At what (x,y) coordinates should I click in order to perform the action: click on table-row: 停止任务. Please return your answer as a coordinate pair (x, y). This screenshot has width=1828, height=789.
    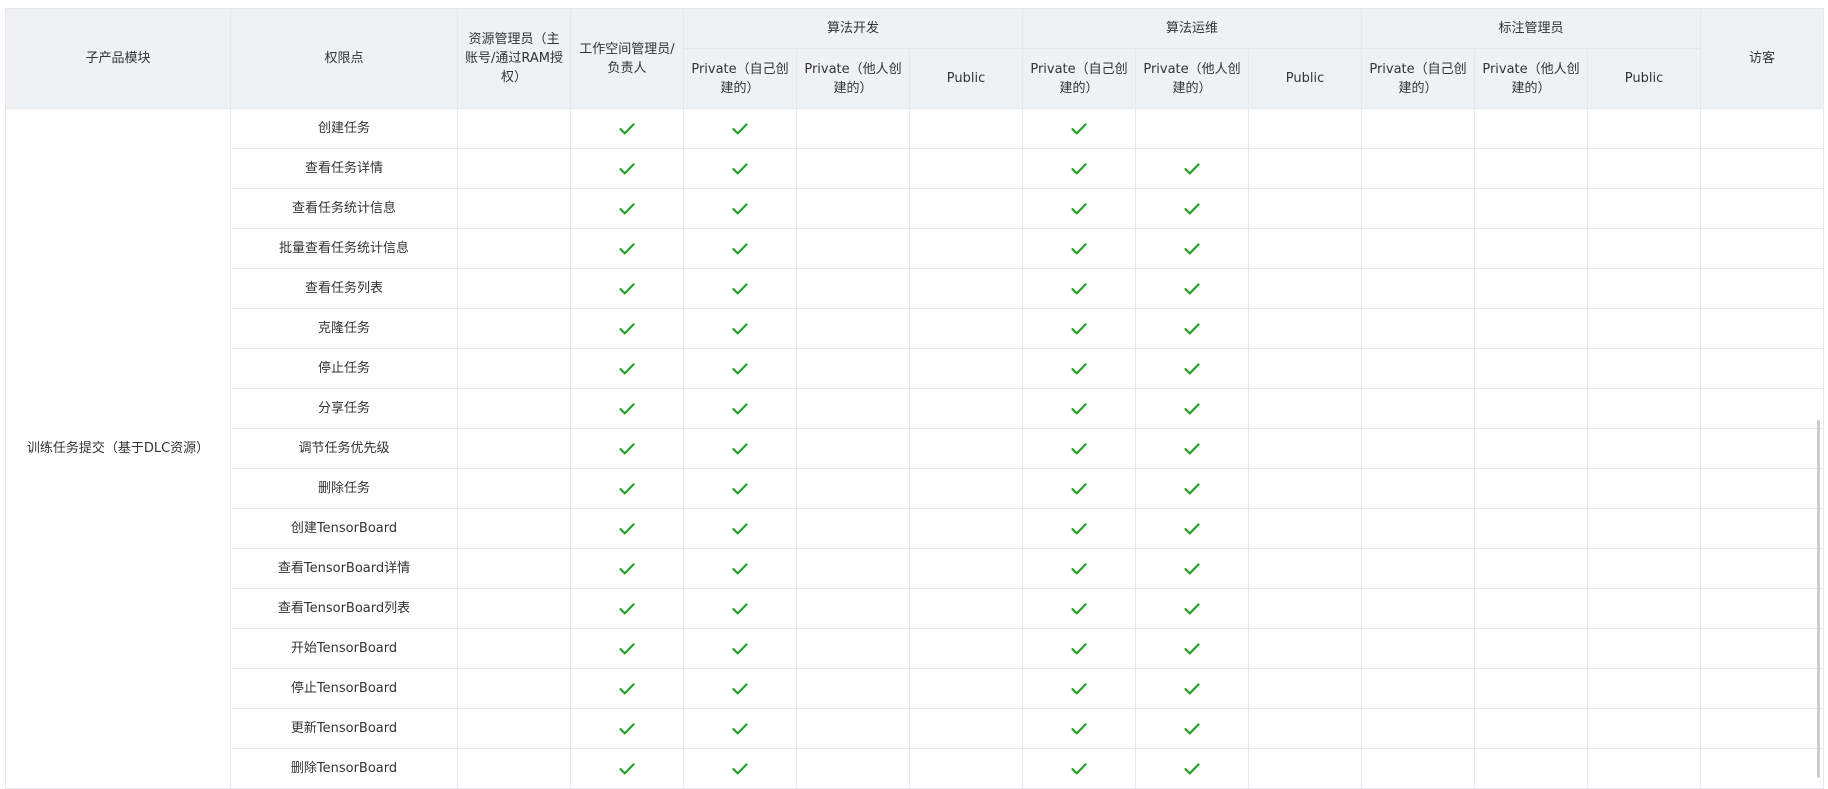
    Looking at the image, I should click on (915, 368).